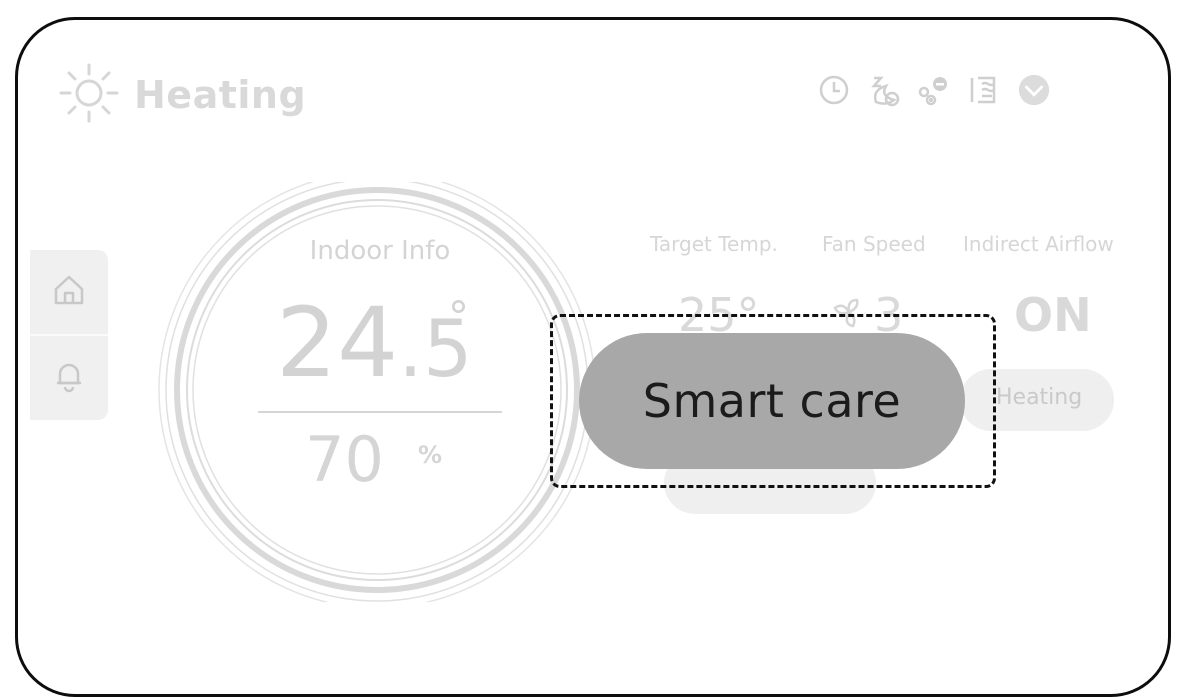 The height and width of the screenshot is (697, 1188). I want to click on mode-title: Heating, so click(220, 95).